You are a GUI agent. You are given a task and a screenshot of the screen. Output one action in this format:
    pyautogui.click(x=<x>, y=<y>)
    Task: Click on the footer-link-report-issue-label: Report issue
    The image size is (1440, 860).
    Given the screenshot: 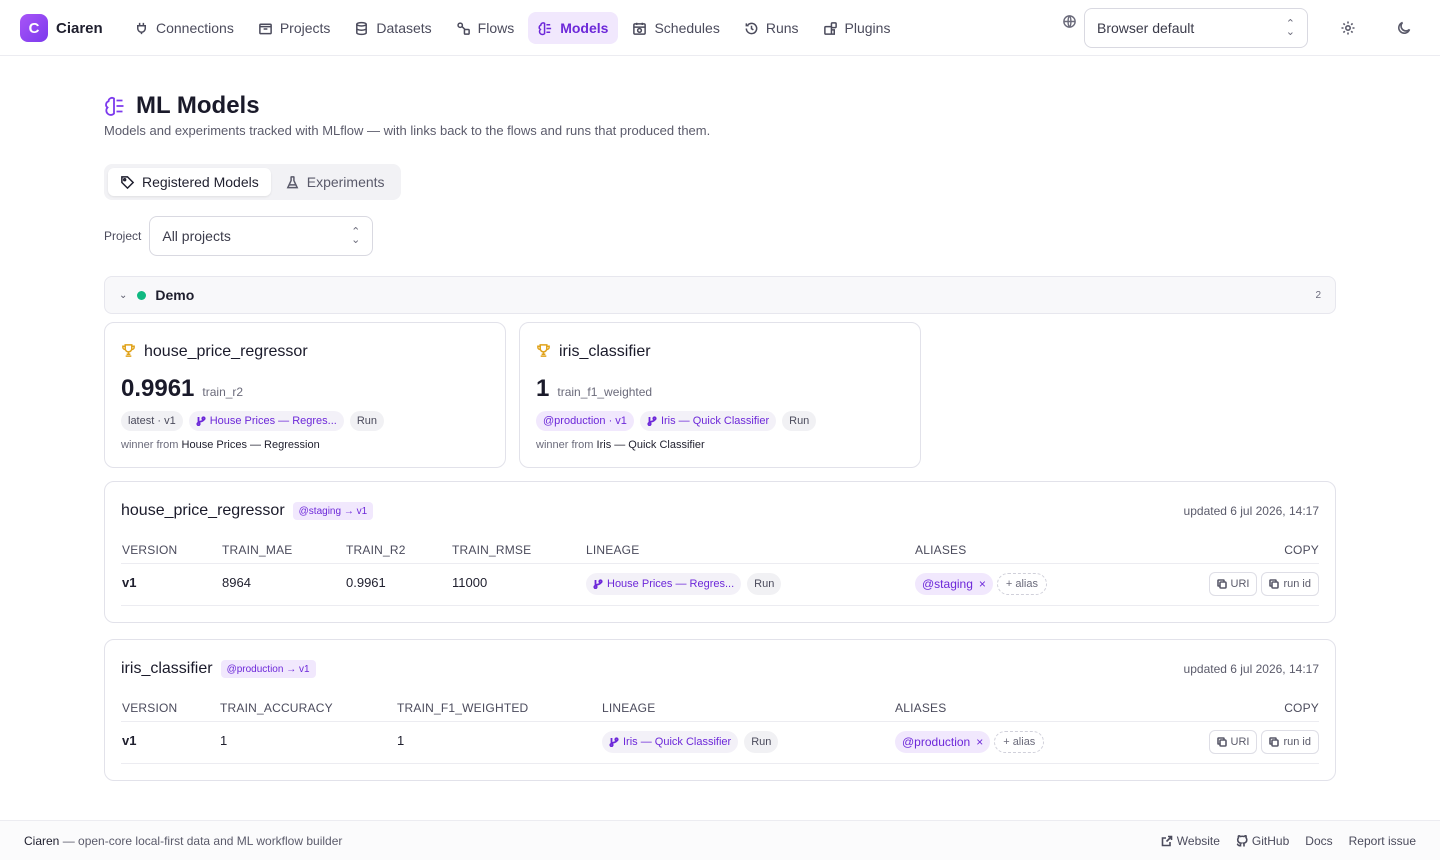 What is the action you would take?
    pyautogui.click(x=1382, y=840)
    